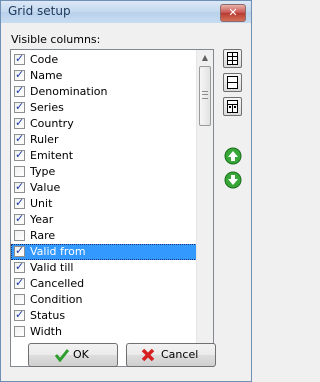 Image resolution: width=320 pixels, height=382 pixels. I want to click on column-label: Unit, so click(41, 203).